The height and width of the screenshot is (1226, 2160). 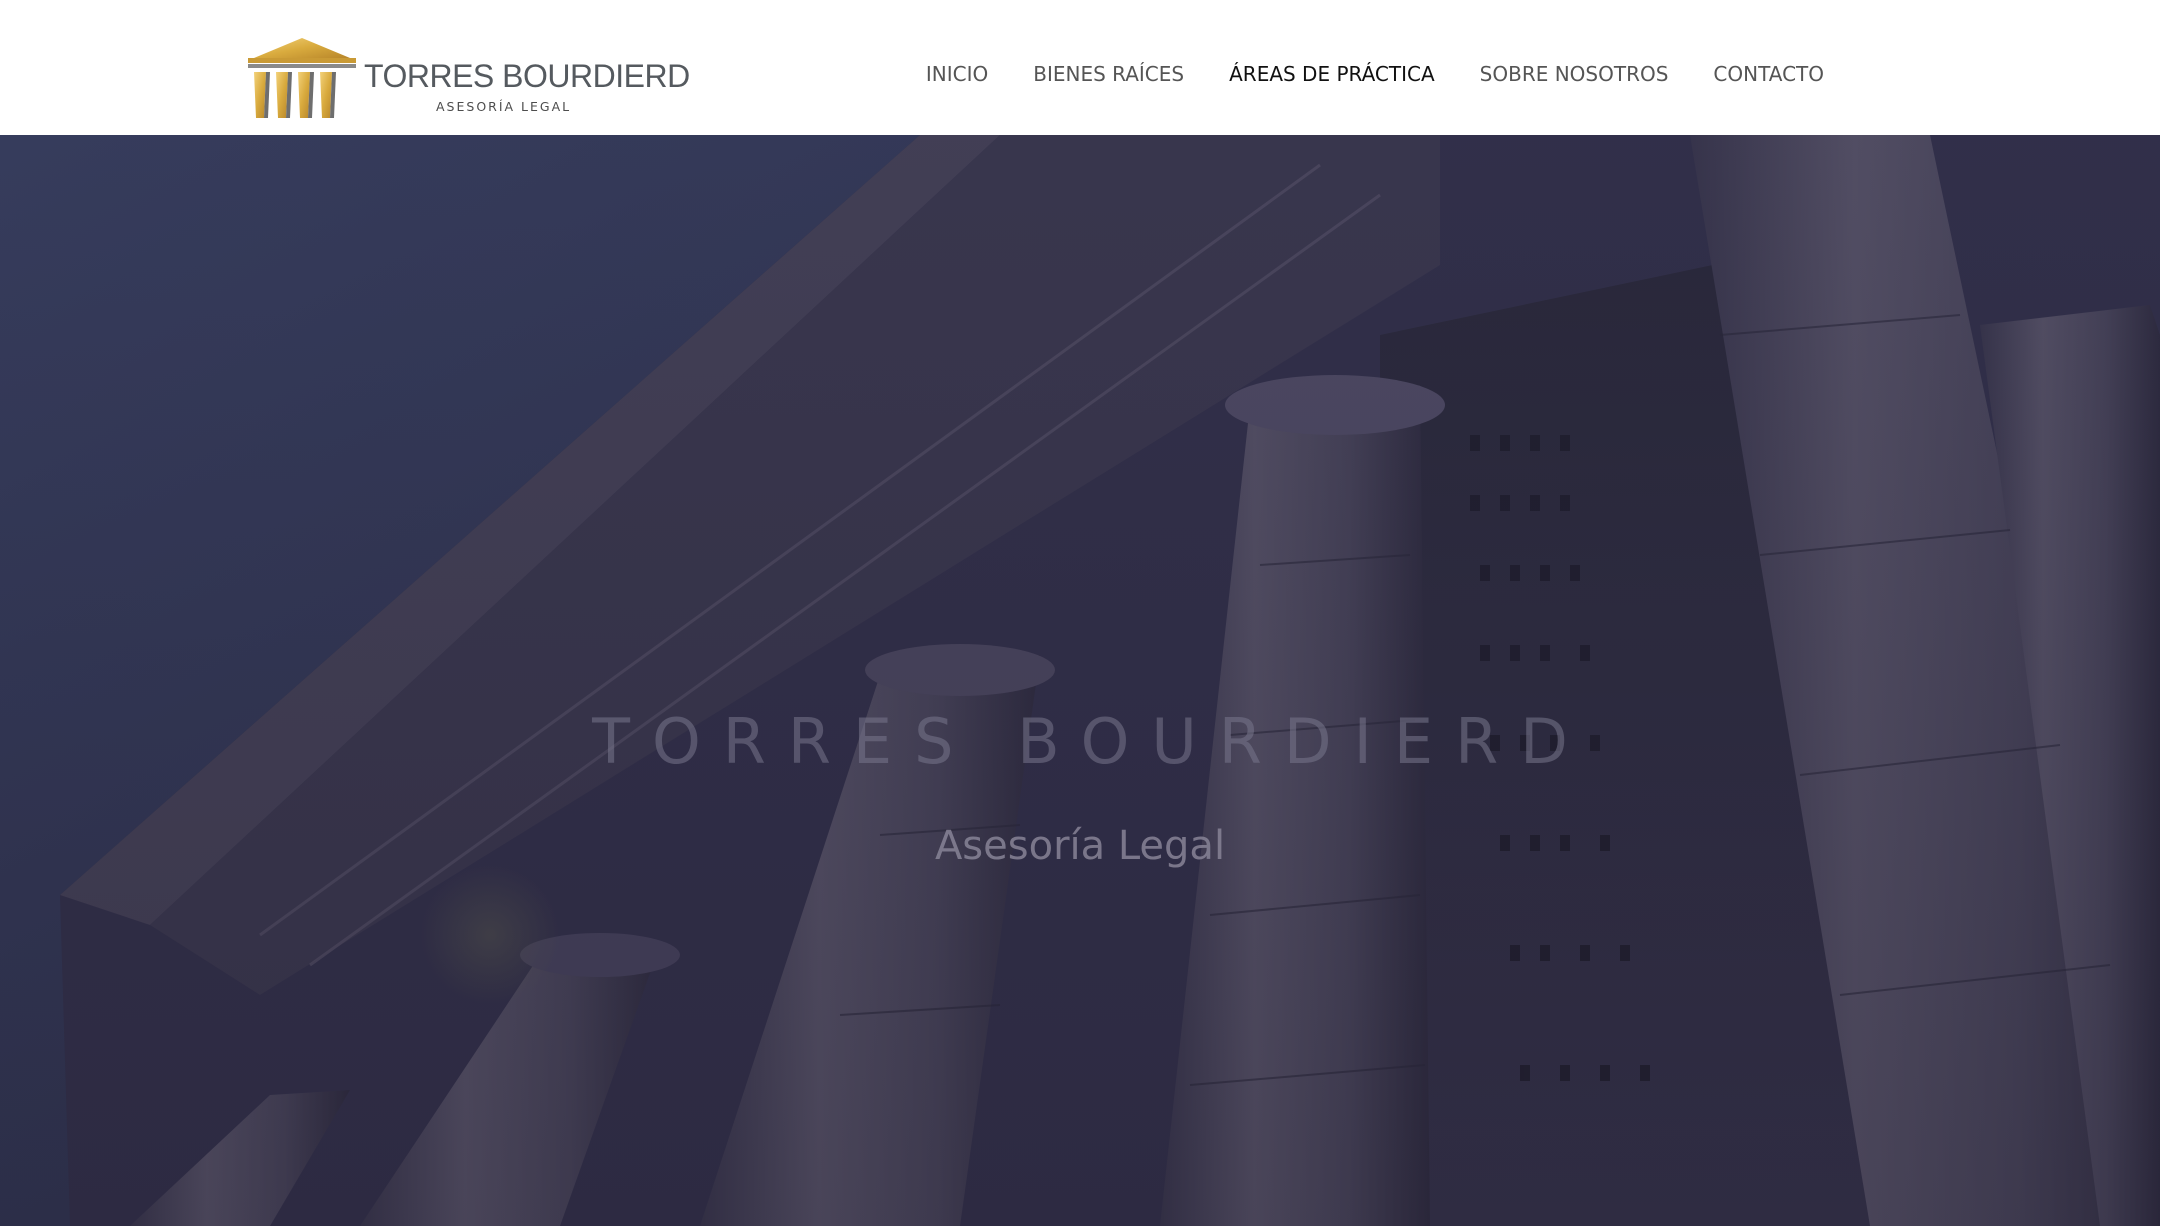 I want to click on nav-contacto: CONTACTO, so click(x=1768, y=74).